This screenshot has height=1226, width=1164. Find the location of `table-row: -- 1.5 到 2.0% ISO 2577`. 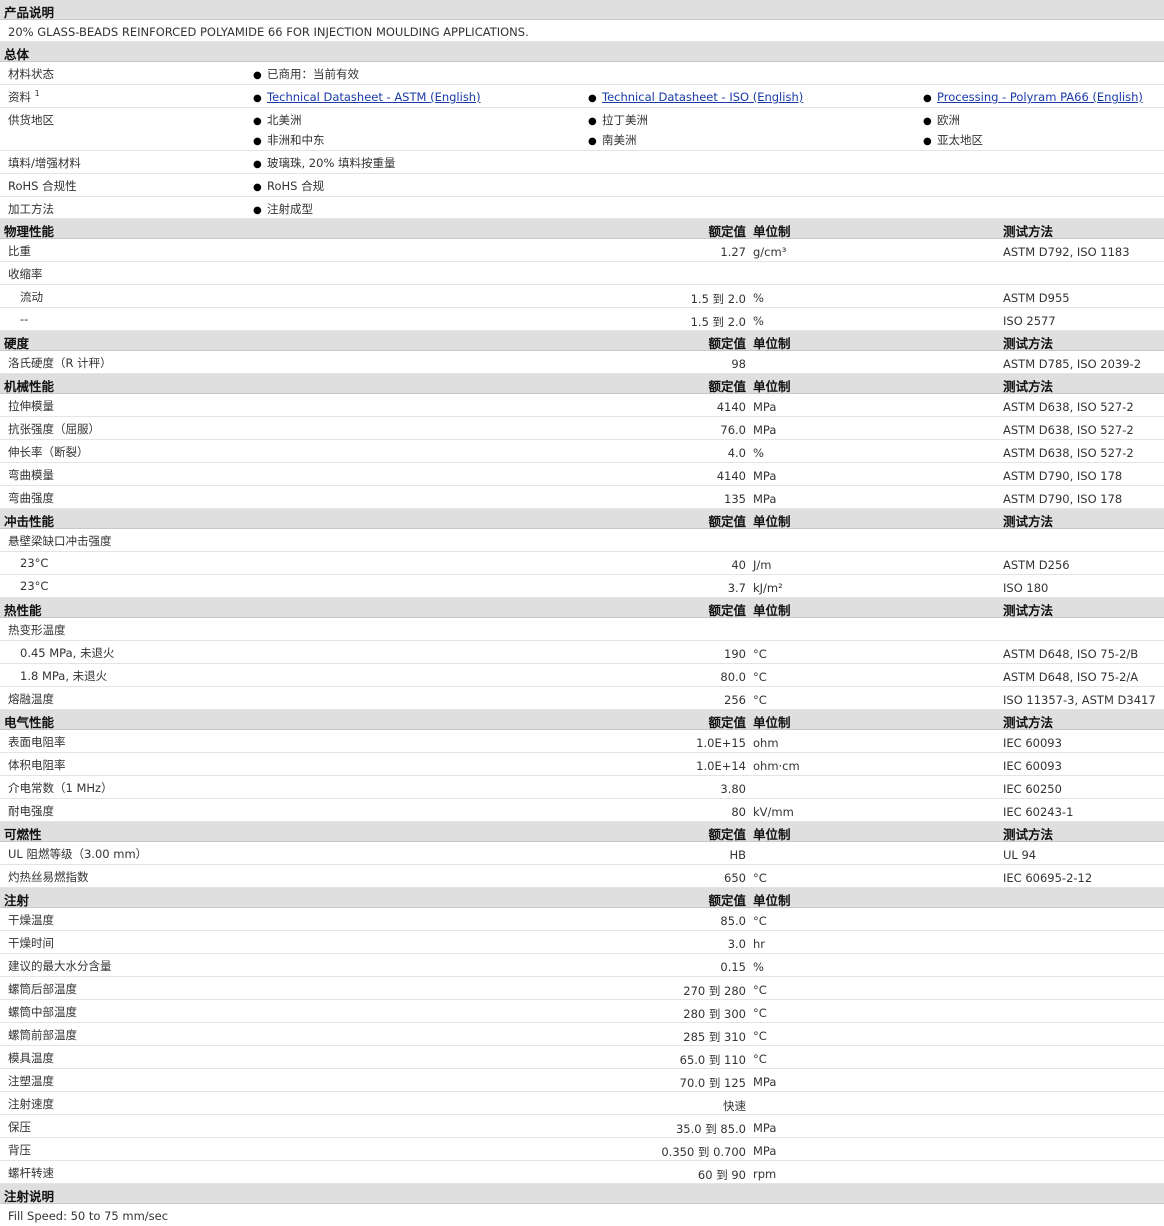

table-row: -- 1.5 到 2.0% ISO 2577 is located at coordinates (582, 319).